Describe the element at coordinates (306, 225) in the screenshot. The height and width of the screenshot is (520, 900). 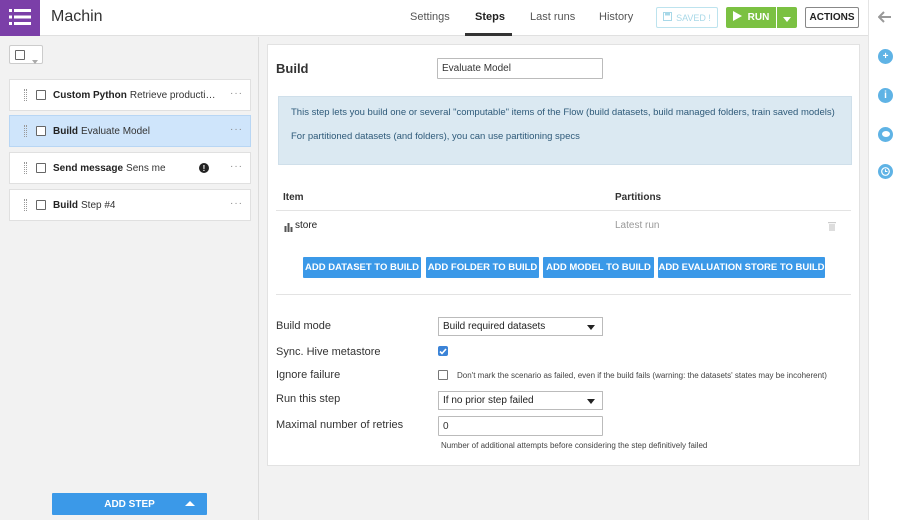
I see `item-name: store` at that location.